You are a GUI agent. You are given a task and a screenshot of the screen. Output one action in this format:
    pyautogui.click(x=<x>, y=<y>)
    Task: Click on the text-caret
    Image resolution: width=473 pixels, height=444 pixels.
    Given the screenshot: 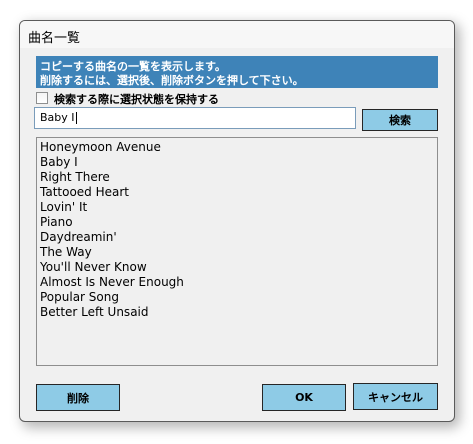 What is the action you would take?
    pyautogui.click(x=76, y=118)
    